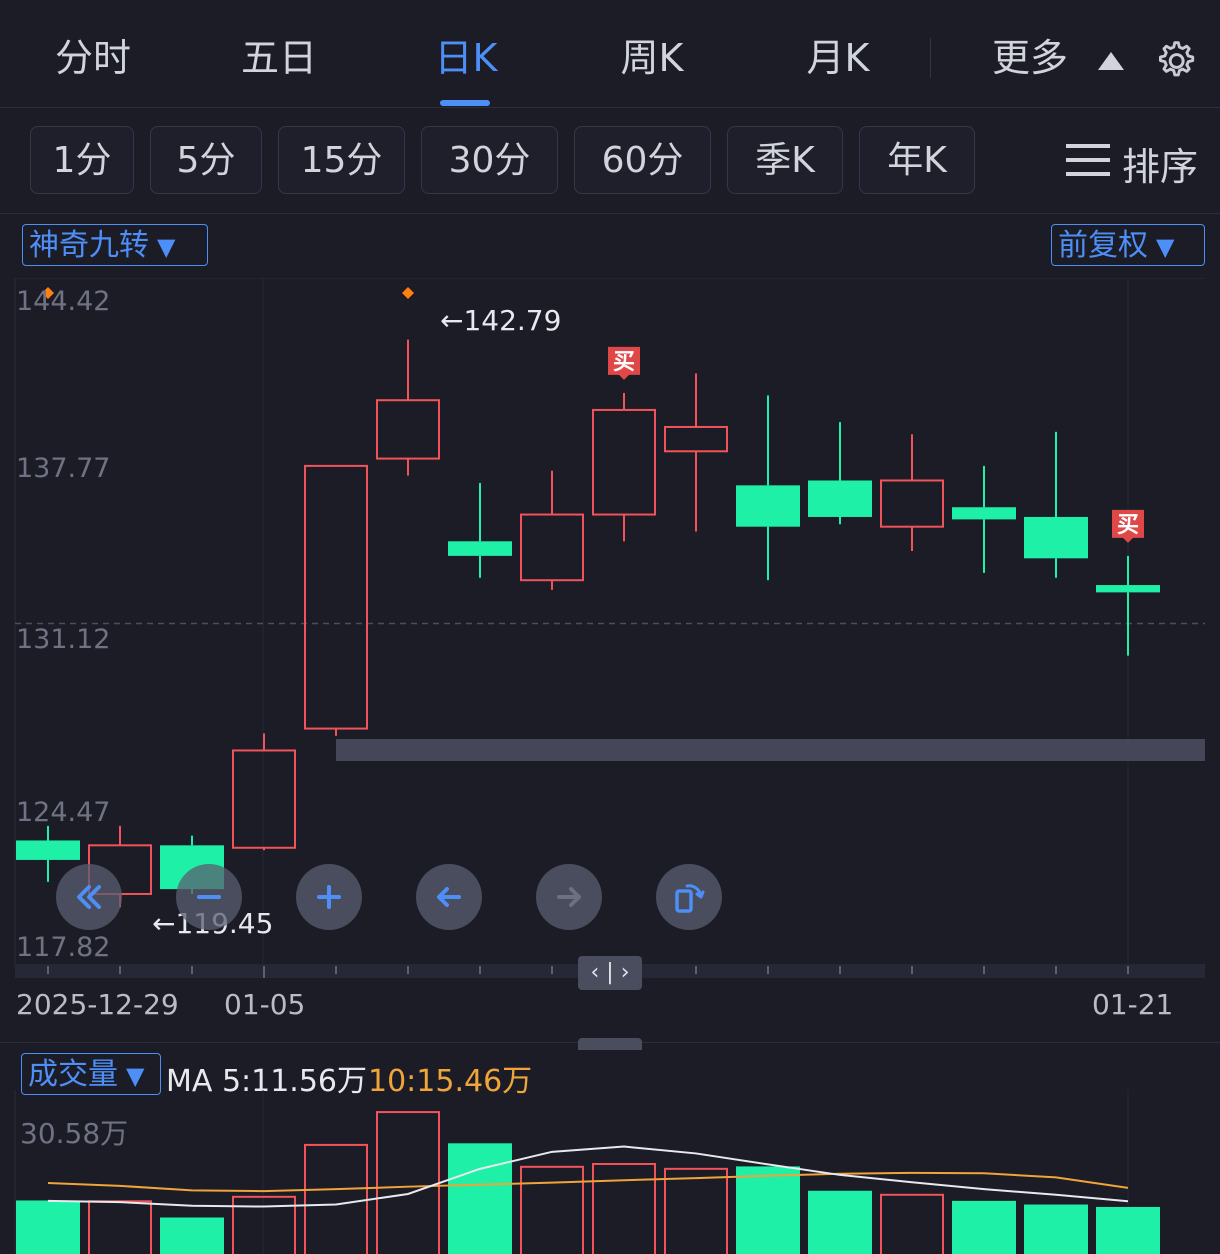 The width and height of the screenshot is (1220, 1254). I want to click on indicator-dropdown: 神奇九转 ▼, so click(115, 245).